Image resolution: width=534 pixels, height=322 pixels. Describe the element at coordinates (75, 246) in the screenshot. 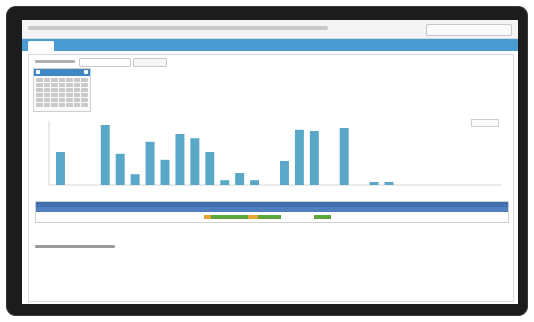

I see `event-log-heading` at that location.